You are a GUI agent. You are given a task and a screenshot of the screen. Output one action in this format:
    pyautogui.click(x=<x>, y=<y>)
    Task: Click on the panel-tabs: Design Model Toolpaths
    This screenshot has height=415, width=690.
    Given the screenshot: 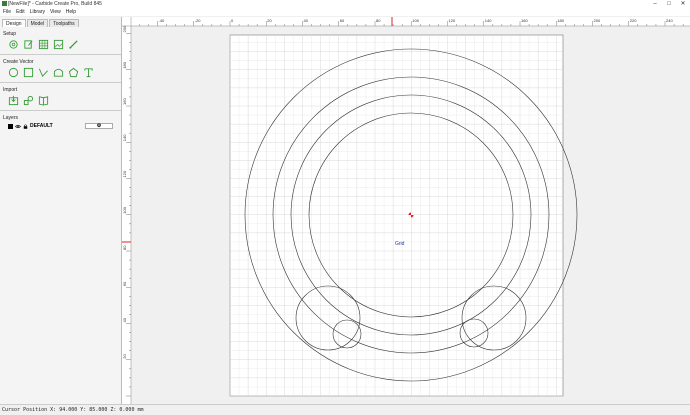 What is the action you would take?
    pyautogui.click(x=60, y=22)
    